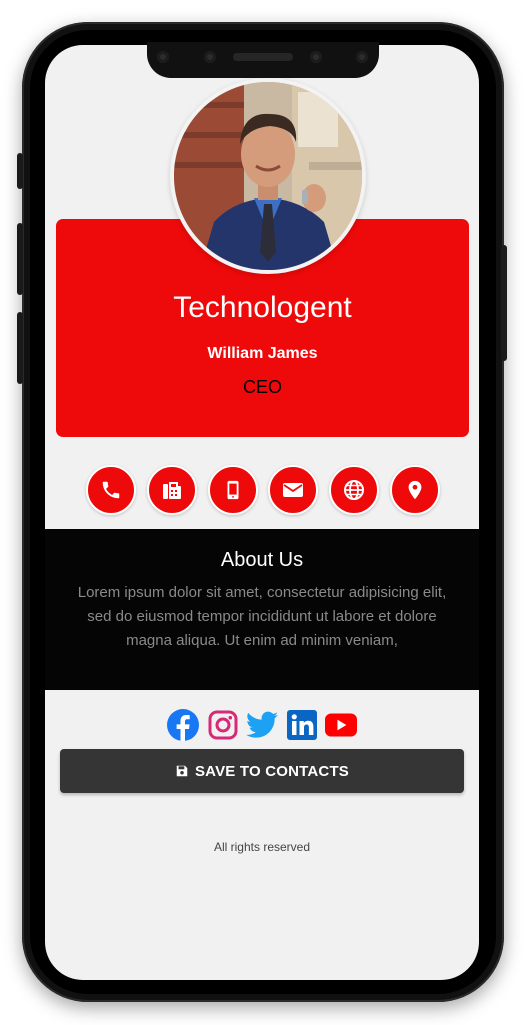  I want to click on person-name: William James, so click(262, 353).